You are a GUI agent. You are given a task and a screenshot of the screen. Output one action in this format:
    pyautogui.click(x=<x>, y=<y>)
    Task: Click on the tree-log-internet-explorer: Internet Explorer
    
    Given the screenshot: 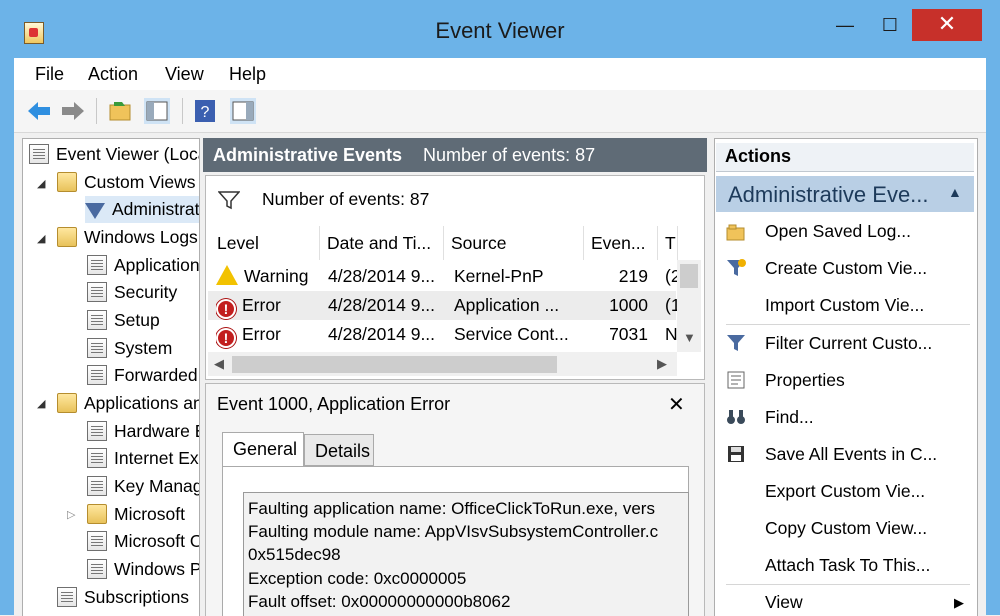 What is the action you would take?
    pyautogui.click(x=143, y=458)
    